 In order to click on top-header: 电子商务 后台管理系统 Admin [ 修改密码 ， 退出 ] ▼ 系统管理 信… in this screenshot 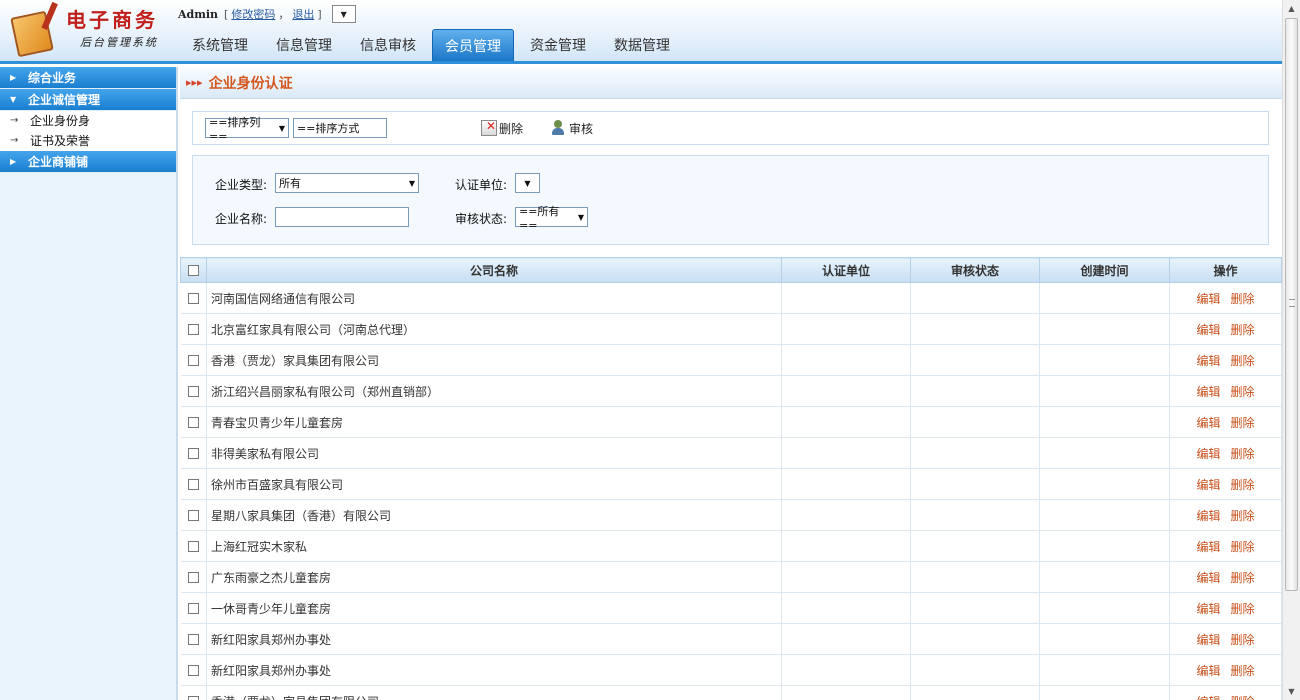, I will do `click(641, 32)`.